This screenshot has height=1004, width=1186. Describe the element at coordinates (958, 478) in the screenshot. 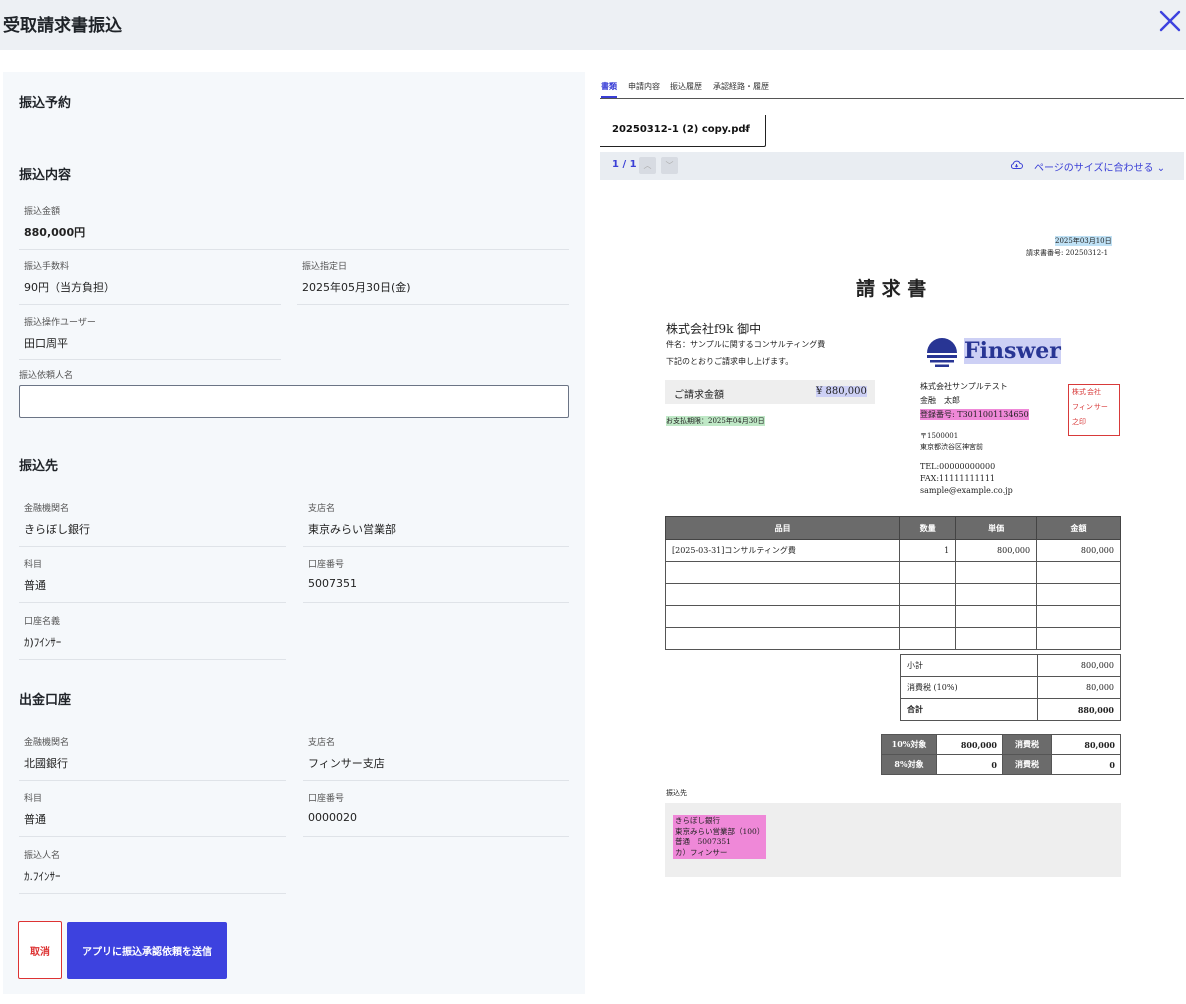

I see `fax: FAX:11111111111` at that location.